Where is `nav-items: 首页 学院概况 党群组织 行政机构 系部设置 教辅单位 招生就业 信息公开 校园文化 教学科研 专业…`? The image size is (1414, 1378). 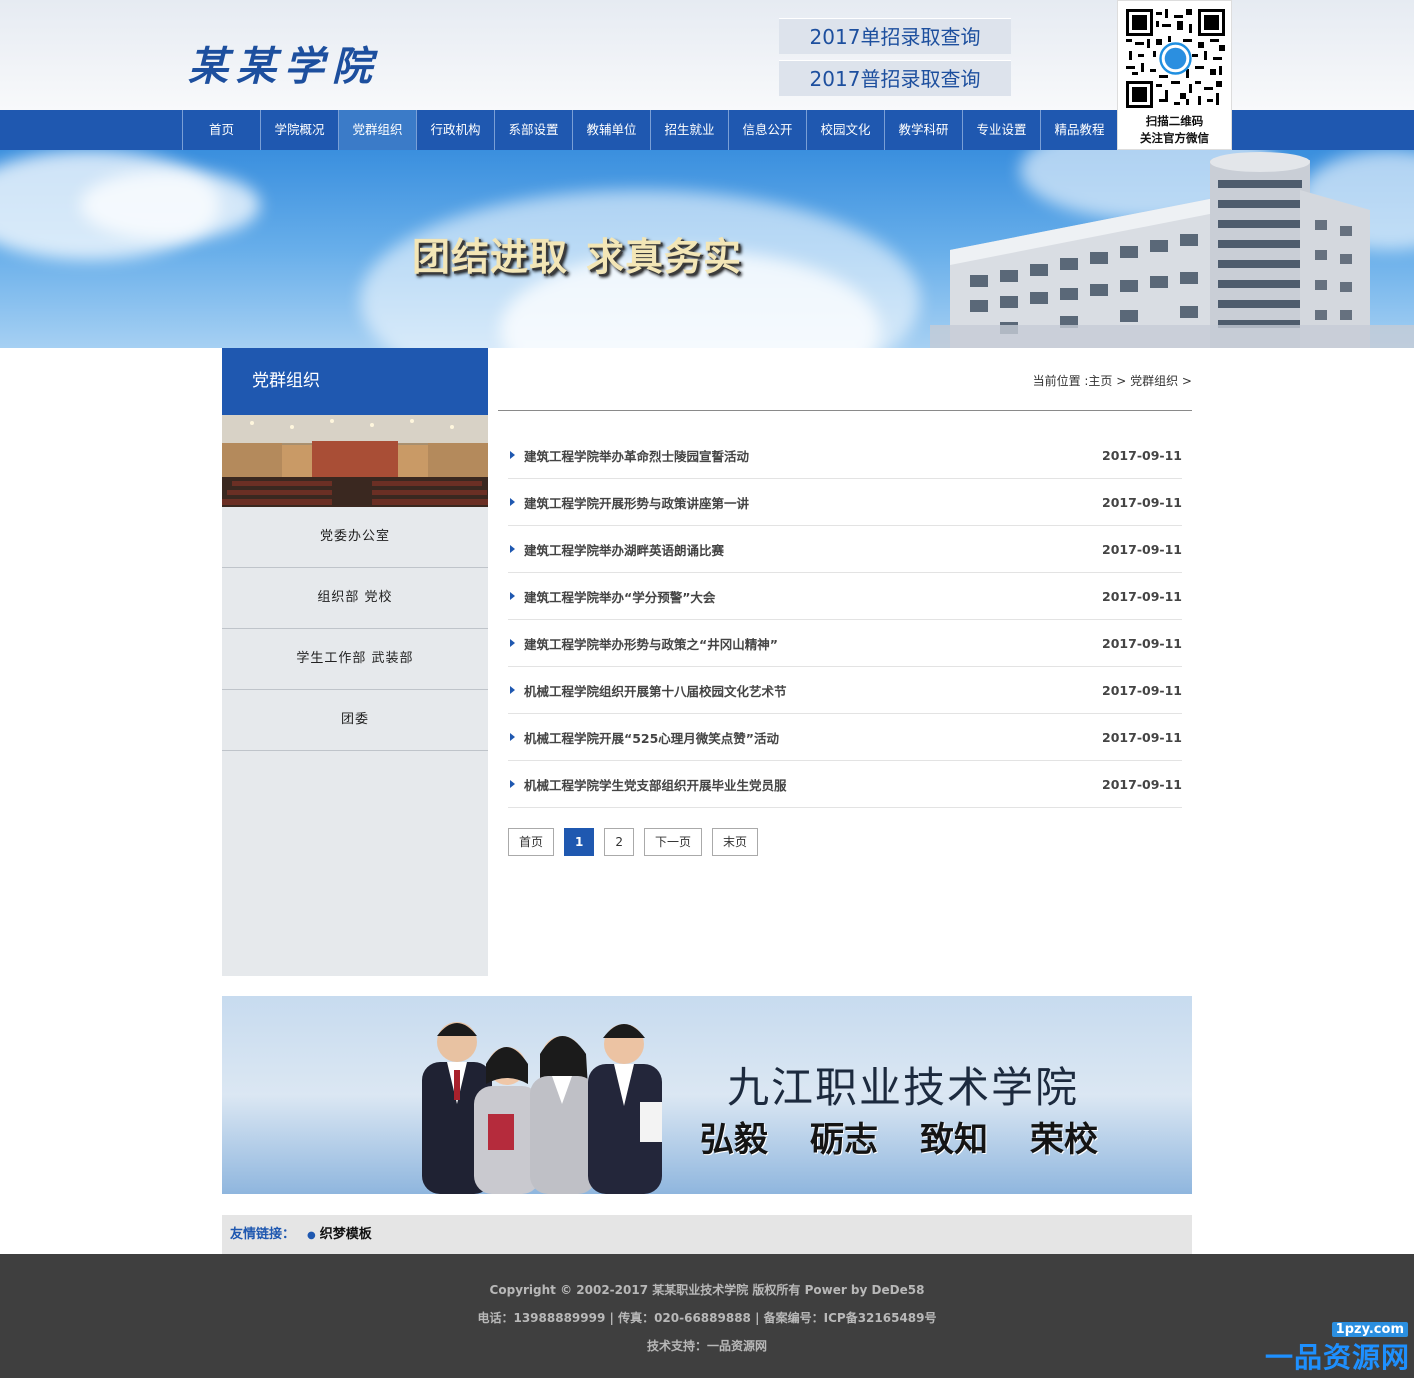
nav-items: 首页 学院概况 党群组织 行政机构 系部设置 教辅单位 招生就业 信息公开 校园文化 教学科研 专业… is located at coordinates (650, 130).